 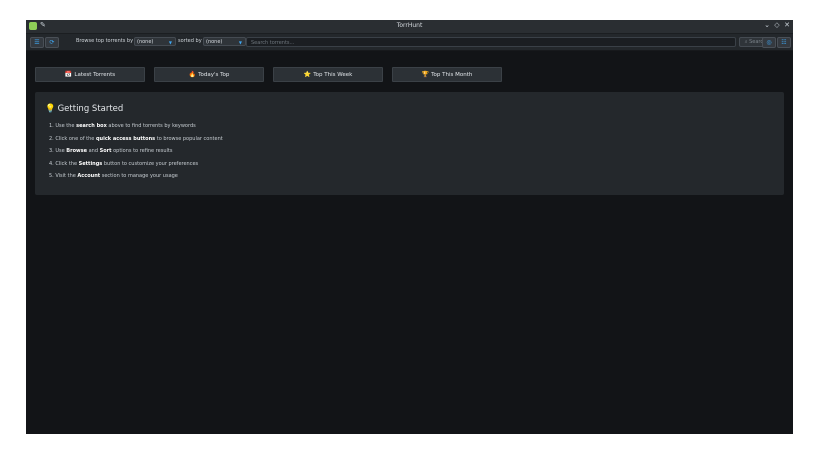 I want to click on step-text: section to manage your usage, so click(x=139, y=176).